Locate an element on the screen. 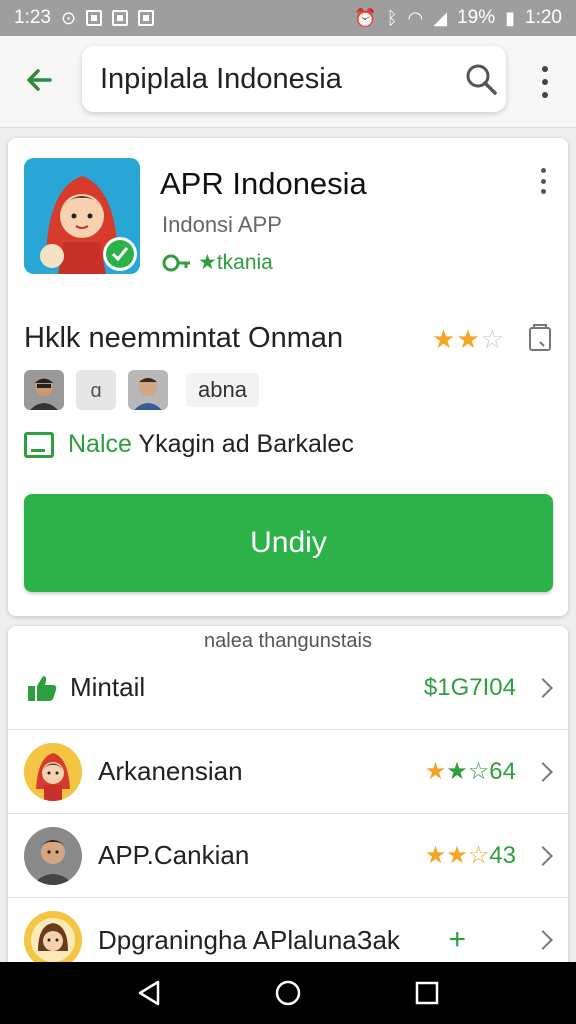 The width and height of the screenshot is (576, 1024). promo-rest: Ykagin ad Barkalec is located at coordinates (242, 444).